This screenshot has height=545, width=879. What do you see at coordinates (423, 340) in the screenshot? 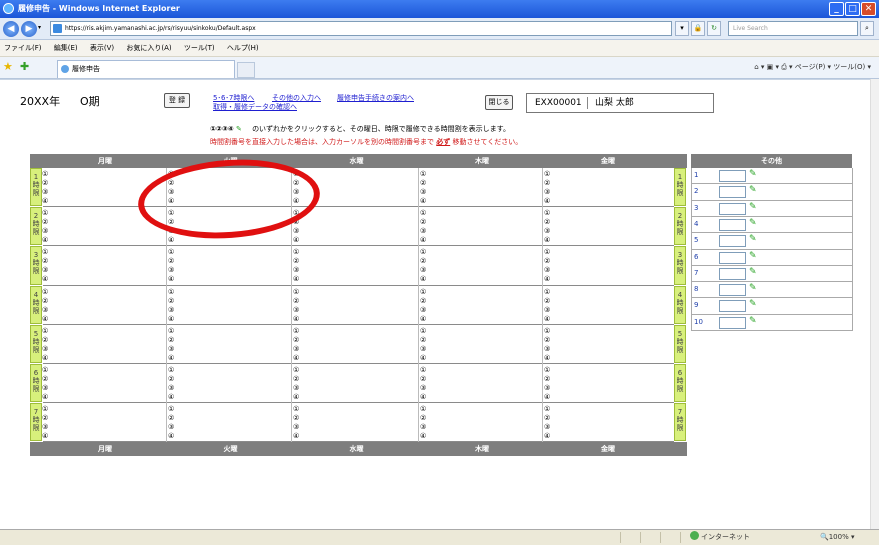
I see `slot-5-4-2: ②` at bounding box center [423, 340].